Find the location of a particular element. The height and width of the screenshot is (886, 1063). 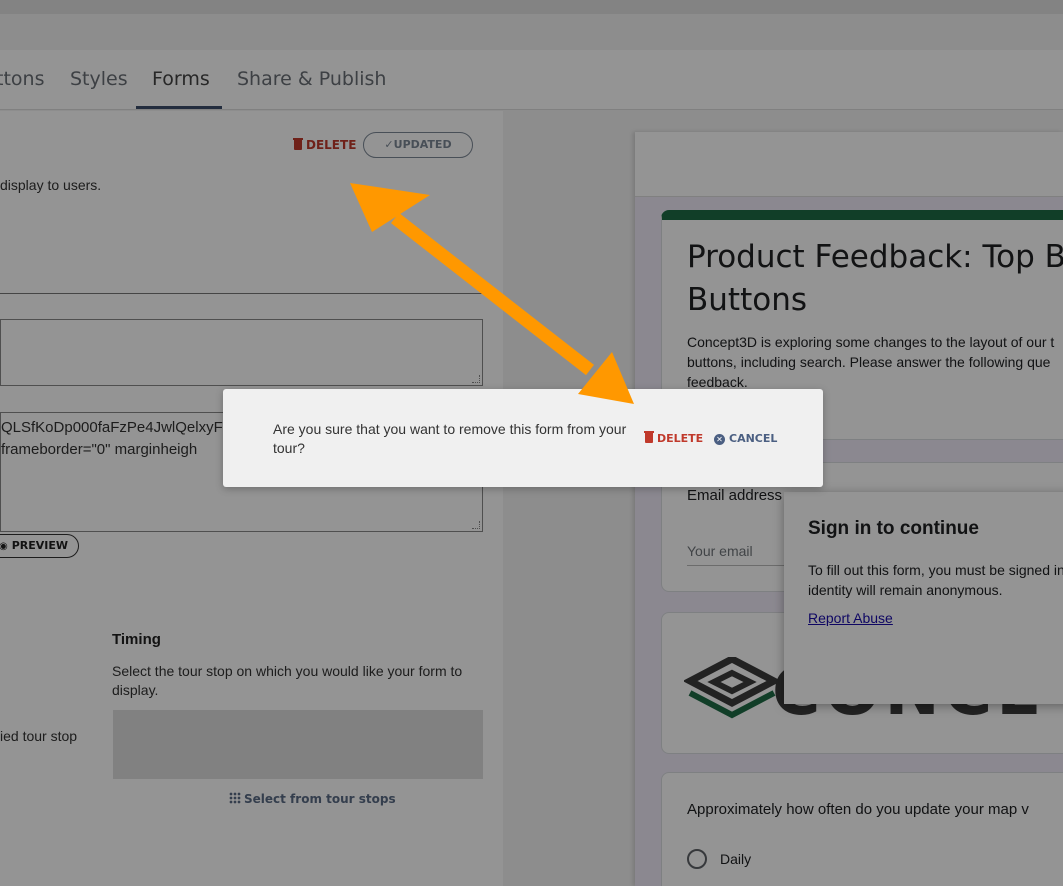

cancel-button: ✕ CANCEL is located at coordinates (745, 438).